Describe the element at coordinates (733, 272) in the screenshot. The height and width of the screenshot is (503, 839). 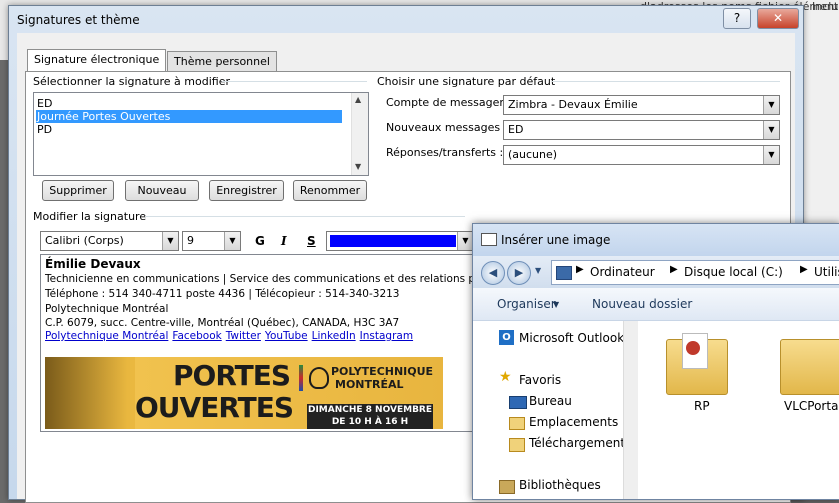
I see `path-disk: Disque local (C:)` at that location.